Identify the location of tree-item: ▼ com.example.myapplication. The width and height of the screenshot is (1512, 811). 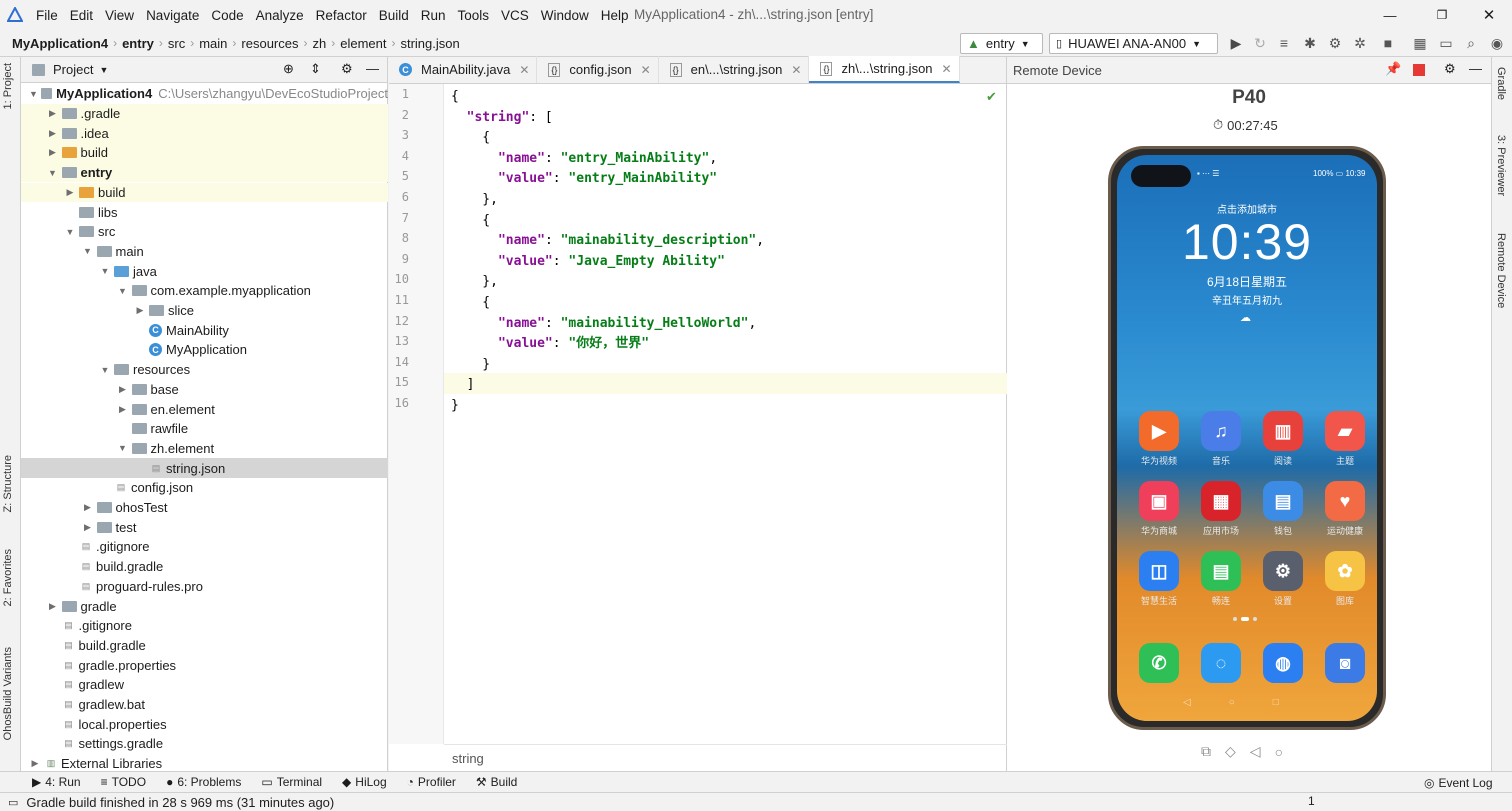
(204, 291).